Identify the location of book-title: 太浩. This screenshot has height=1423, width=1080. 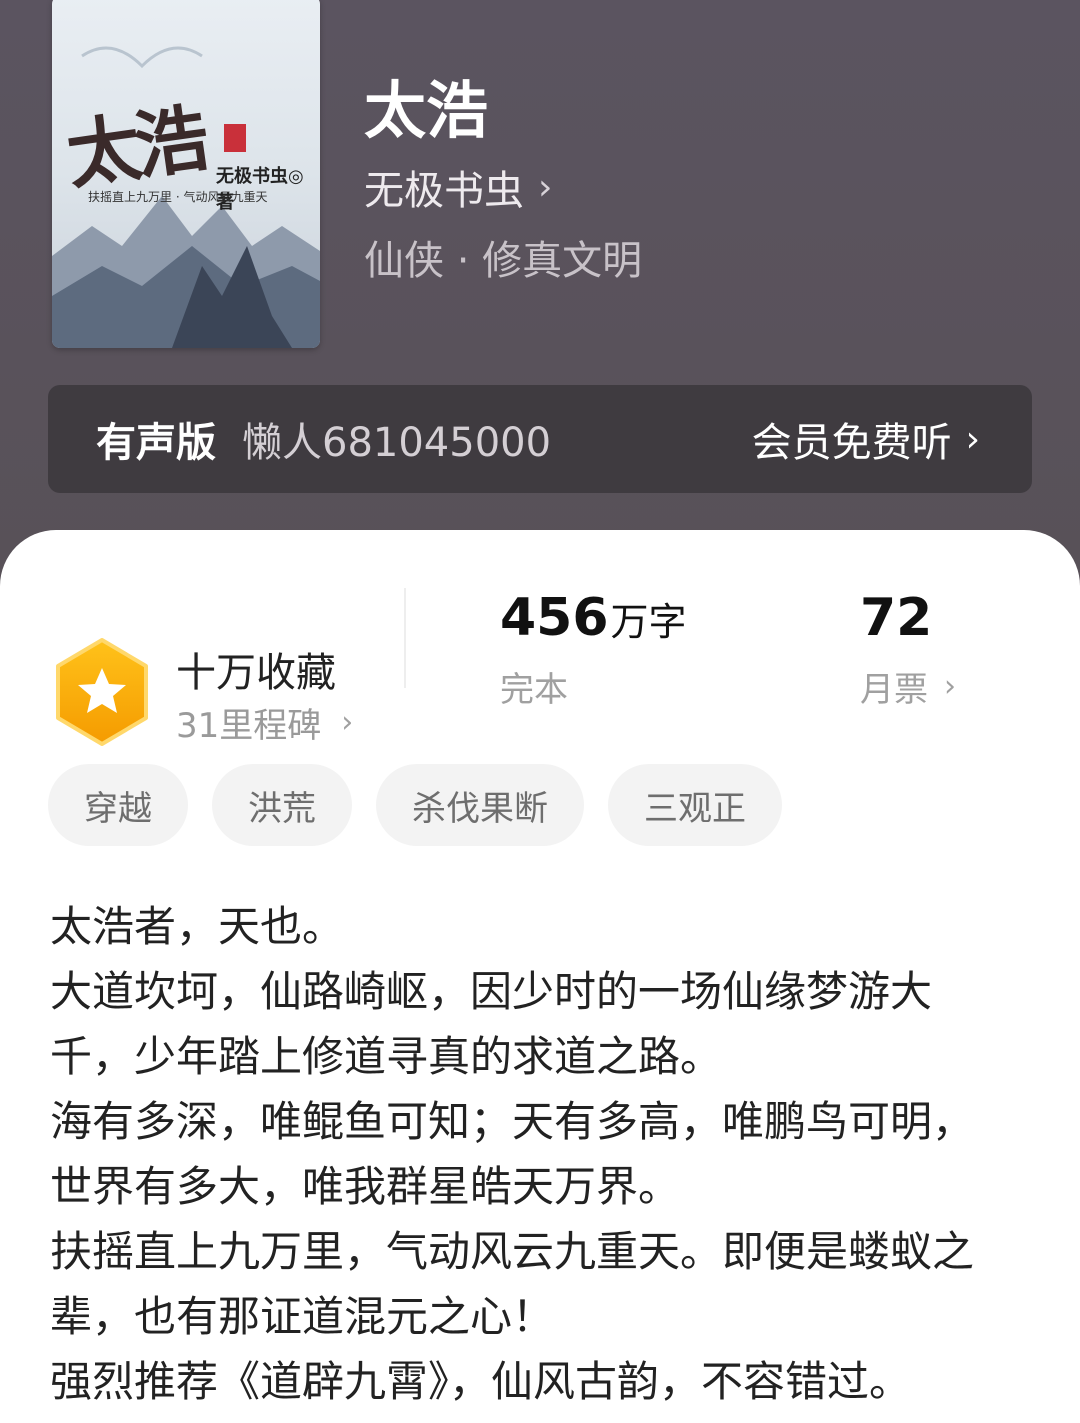
(426, 110).